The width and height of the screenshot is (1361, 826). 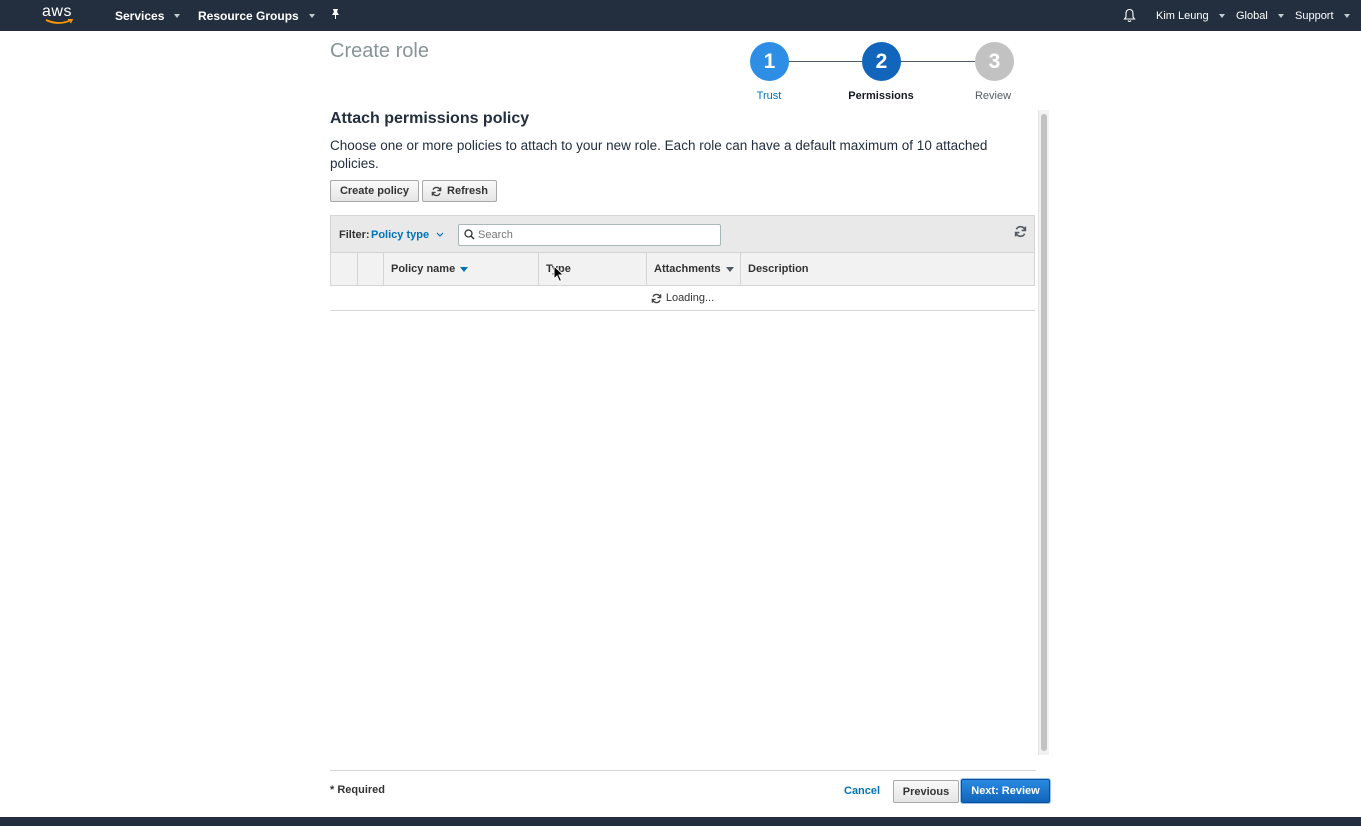 What do you see at coordinates (769, 61) in the screenshot?
I see `step-1-circle: 1` at bounding box center [769, 61].